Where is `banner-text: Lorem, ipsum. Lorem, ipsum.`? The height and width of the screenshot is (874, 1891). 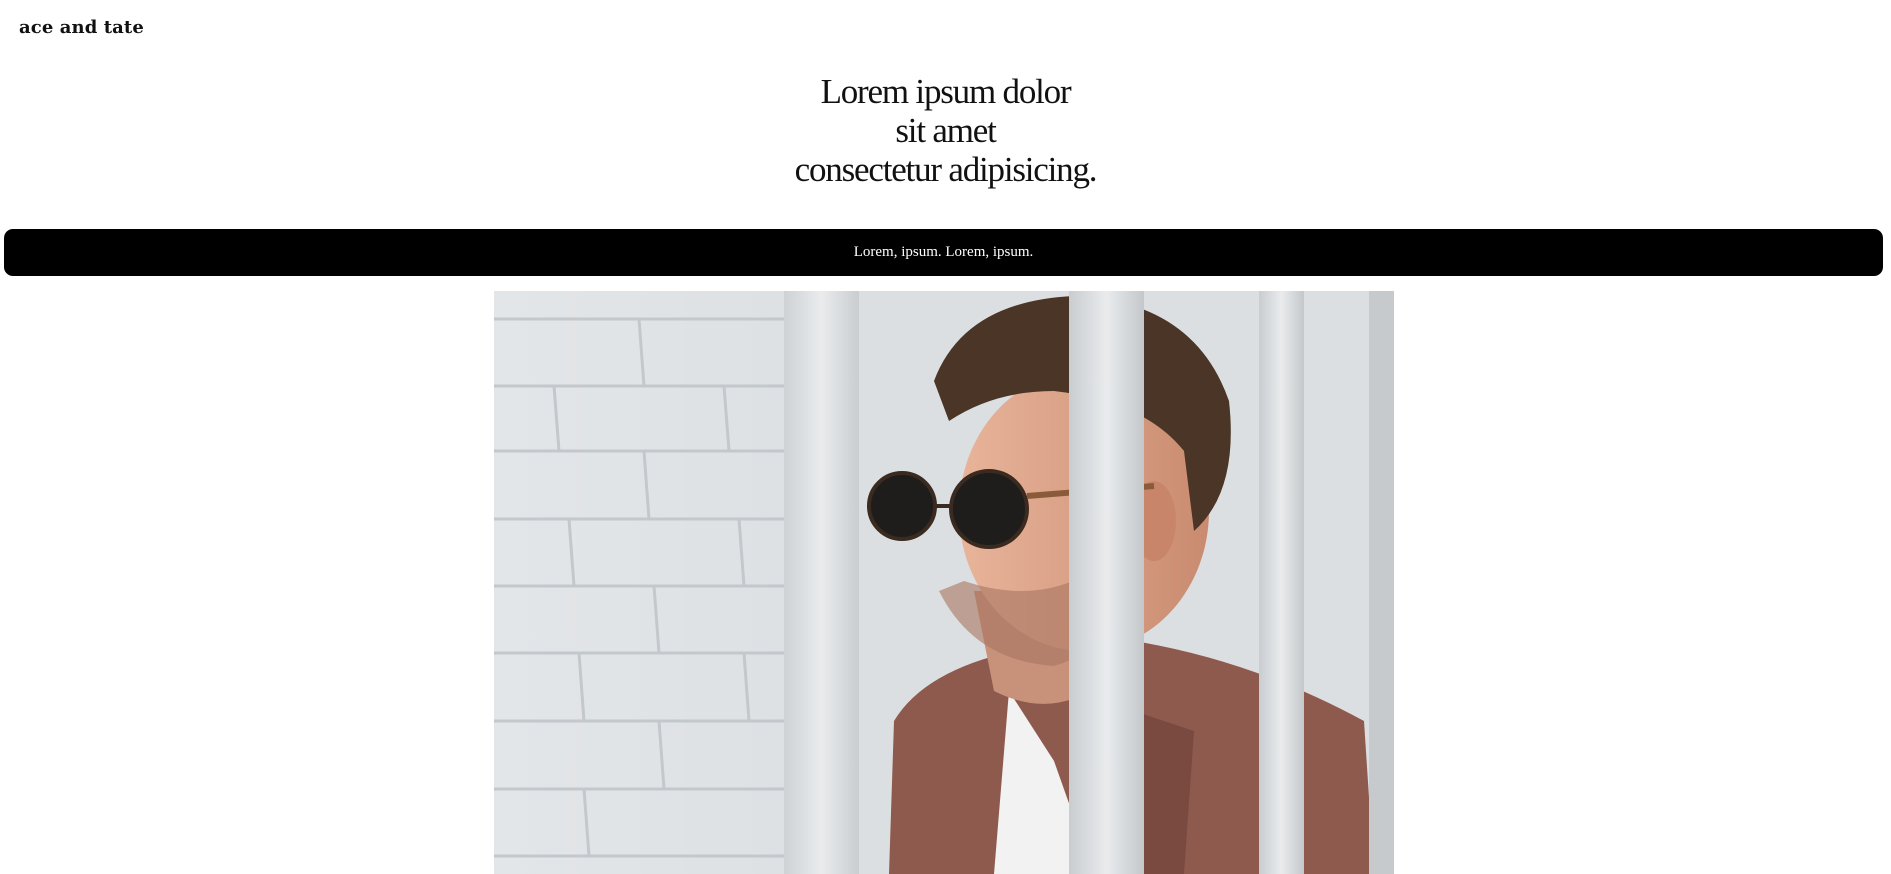
banner-text: Lorem, ipsum. Lorem, ipsum. is located at coordinates (943, 252).